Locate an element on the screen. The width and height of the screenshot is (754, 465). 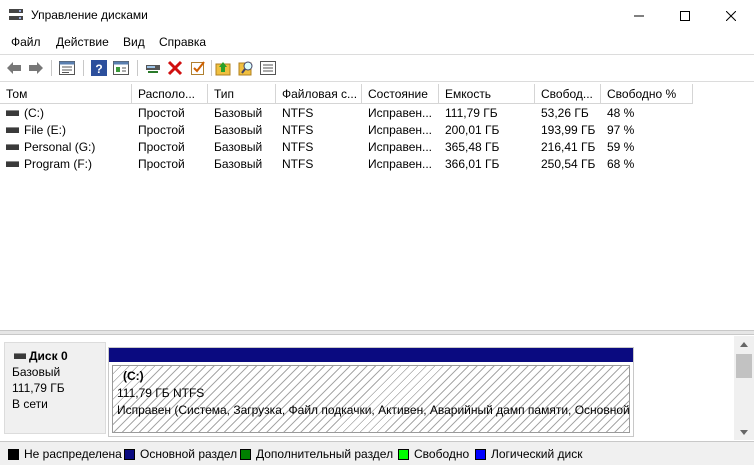
menu-help: Справка is located at coordinates (182, 42).